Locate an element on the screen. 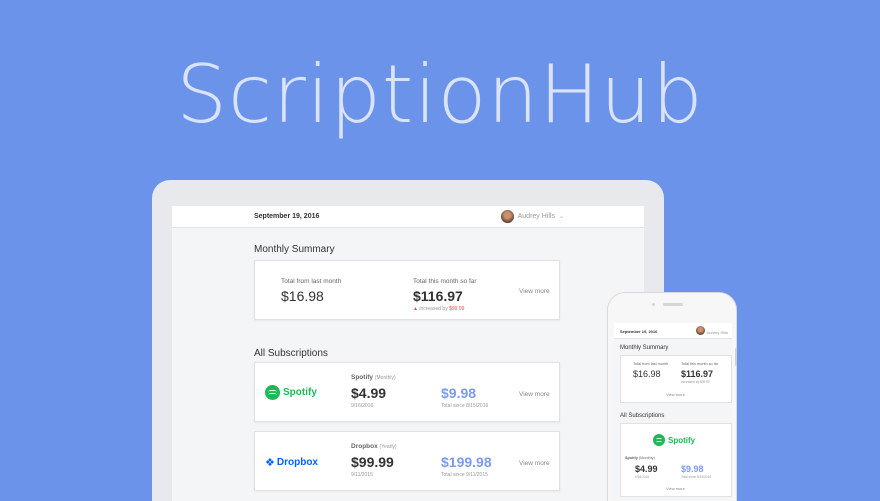  subscription-name: Dropbox (Yearly) is located at coordinates (374, 446).